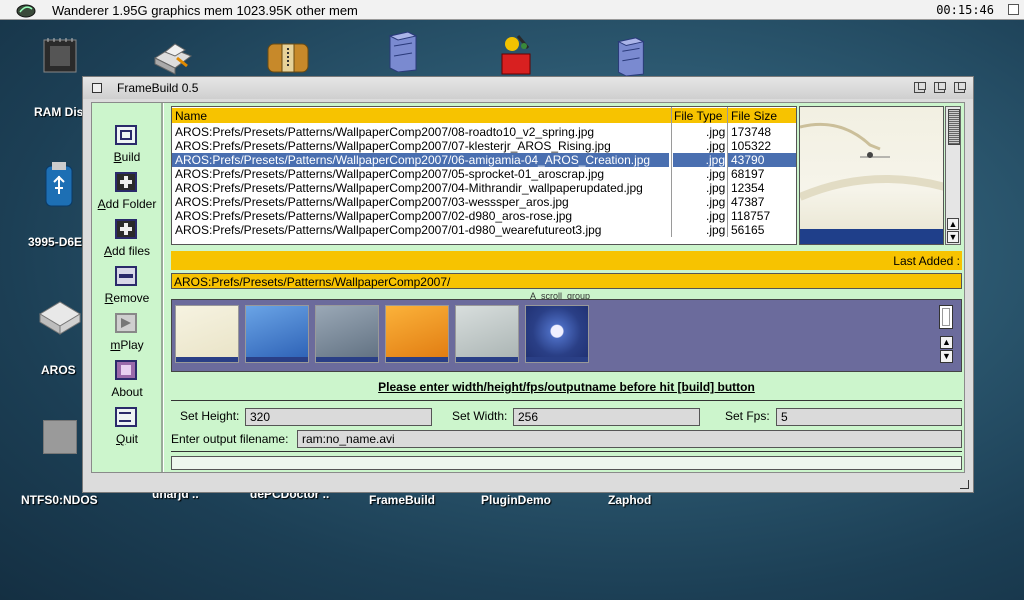  I want to click on build-label: Build, so click(127, 157).